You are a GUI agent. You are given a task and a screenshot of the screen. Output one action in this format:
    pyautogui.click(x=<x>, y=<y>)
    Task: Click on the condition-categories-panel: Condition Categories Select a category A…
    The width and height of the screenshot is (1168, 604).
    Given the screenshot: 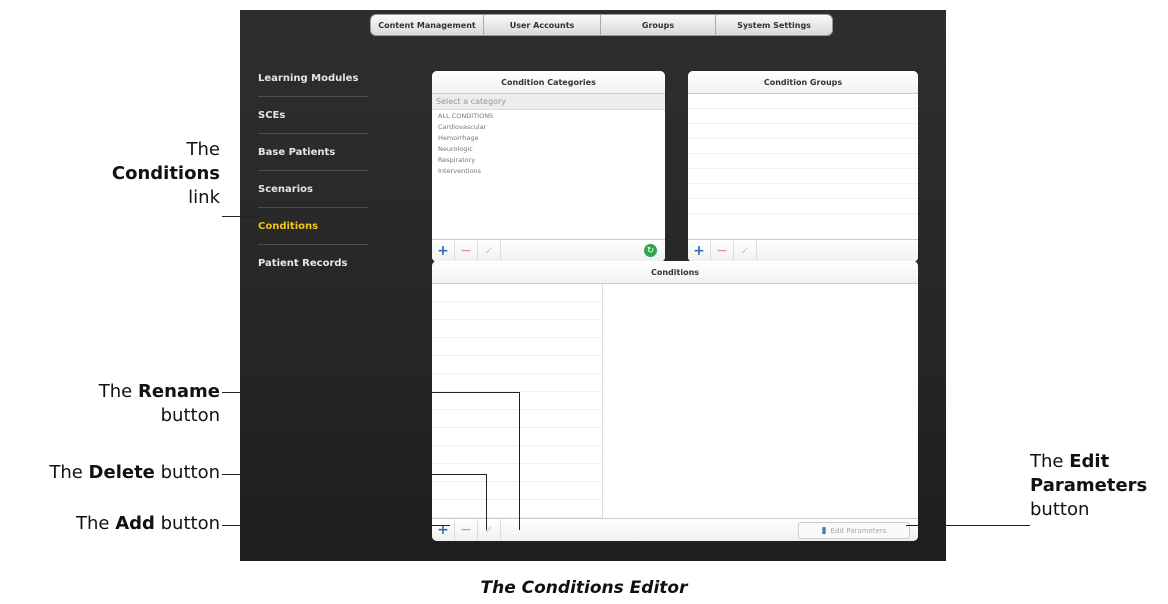 What is the action you would take?
    pyautogui.click(x=548, y=166)
    